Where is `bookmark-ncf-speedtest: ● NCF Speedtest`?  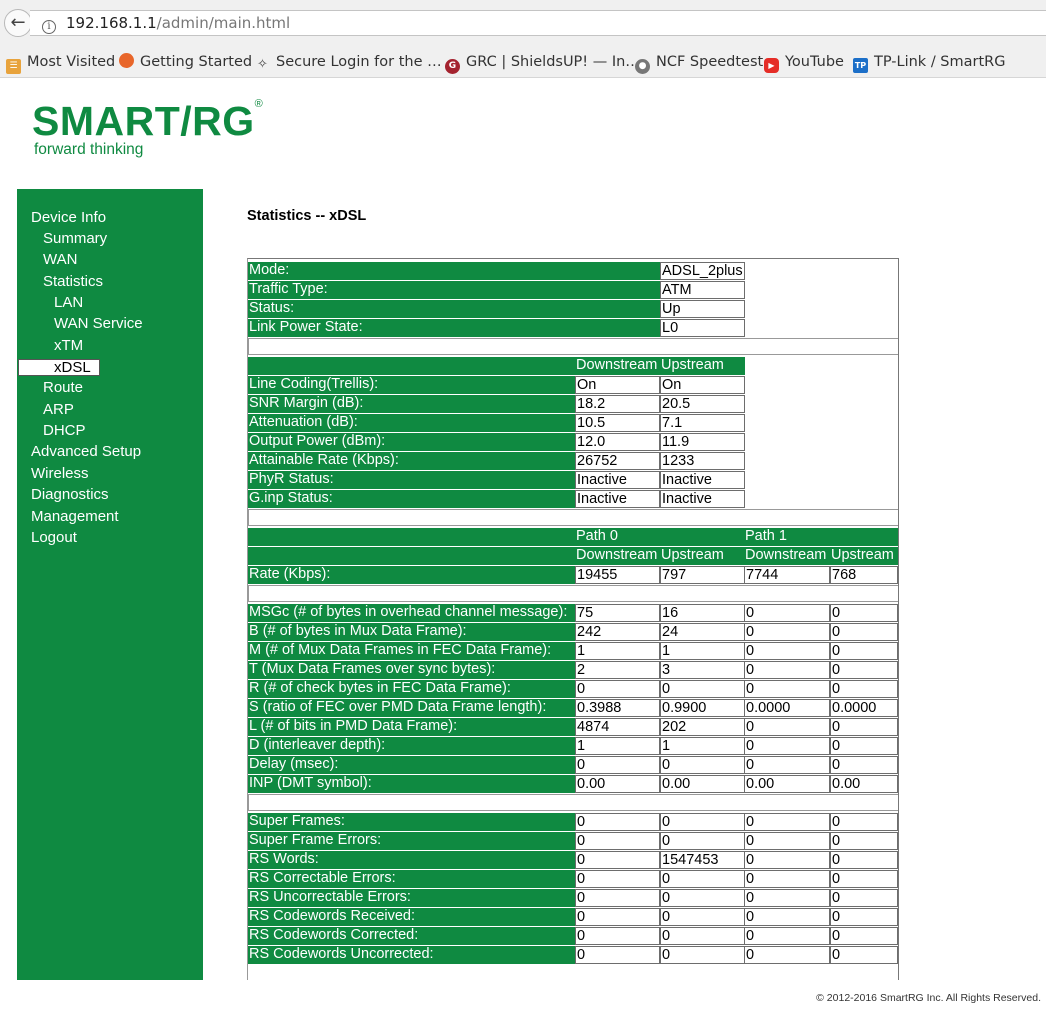
bookmark-ncf-speedtest: ● NCF Speedtest is located at coordinates (699, 62).